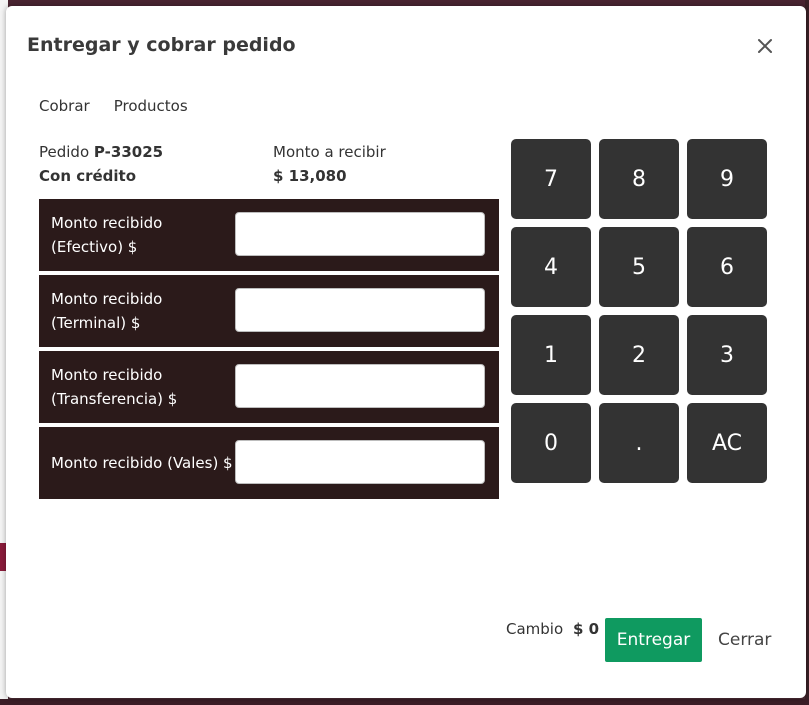 The image size is (809, 705). Describe the element at coordinates (727, 355) in the screenshot. I see `key-3: 3` at that location.